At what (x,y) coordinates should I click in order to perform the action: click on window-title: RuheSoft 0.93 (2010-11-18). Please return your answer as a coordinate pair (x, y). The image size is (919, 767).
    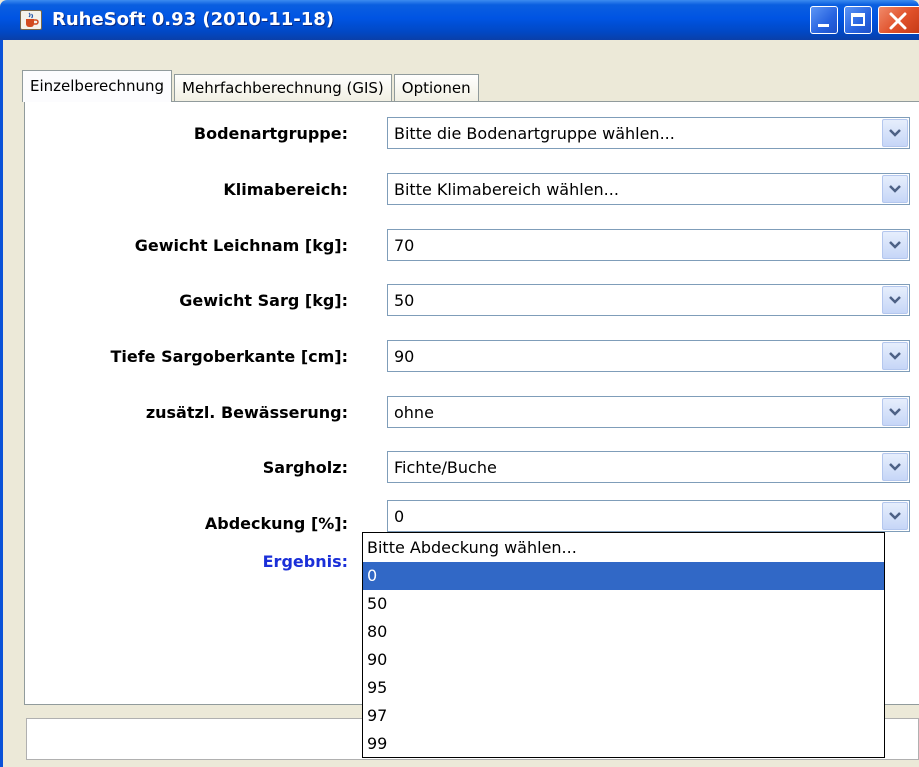
    Looking at the image, I should click on (193, 19).